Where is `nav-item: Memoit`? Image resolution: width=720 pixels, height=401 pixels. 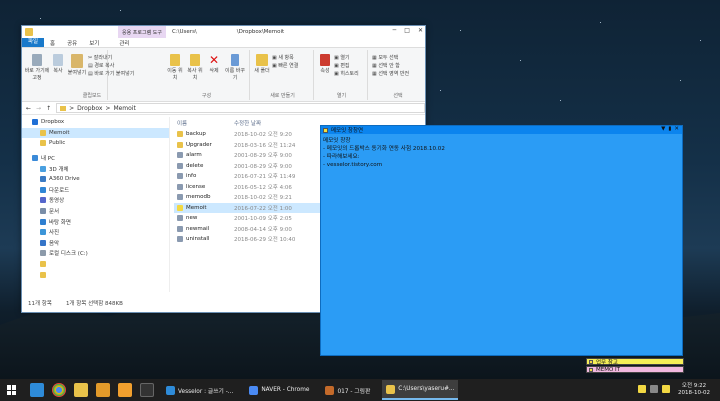 nav-item: Memoit is located at coordinates (95, 133).